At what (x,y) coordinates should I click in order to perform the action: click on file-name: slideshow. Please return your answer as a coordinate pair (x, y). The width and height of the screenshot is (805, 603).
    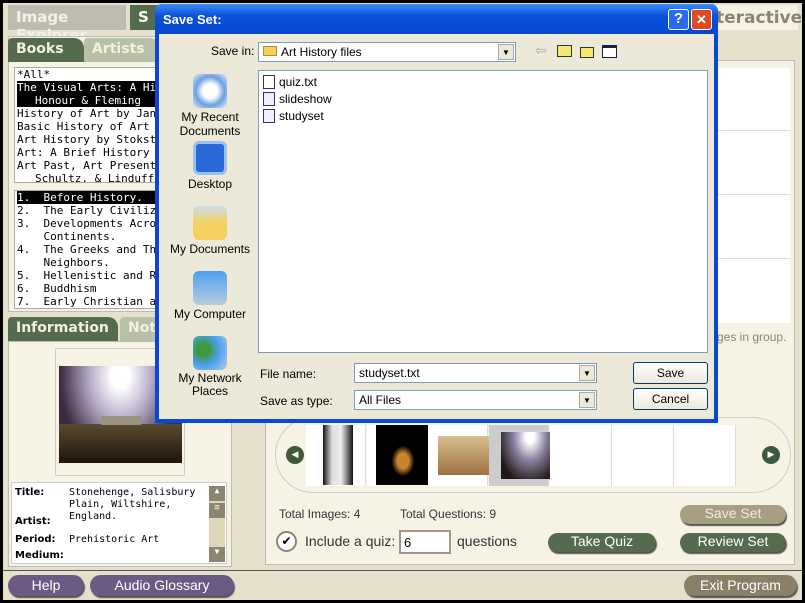
    Looking at the image, I should click on (305, 98).